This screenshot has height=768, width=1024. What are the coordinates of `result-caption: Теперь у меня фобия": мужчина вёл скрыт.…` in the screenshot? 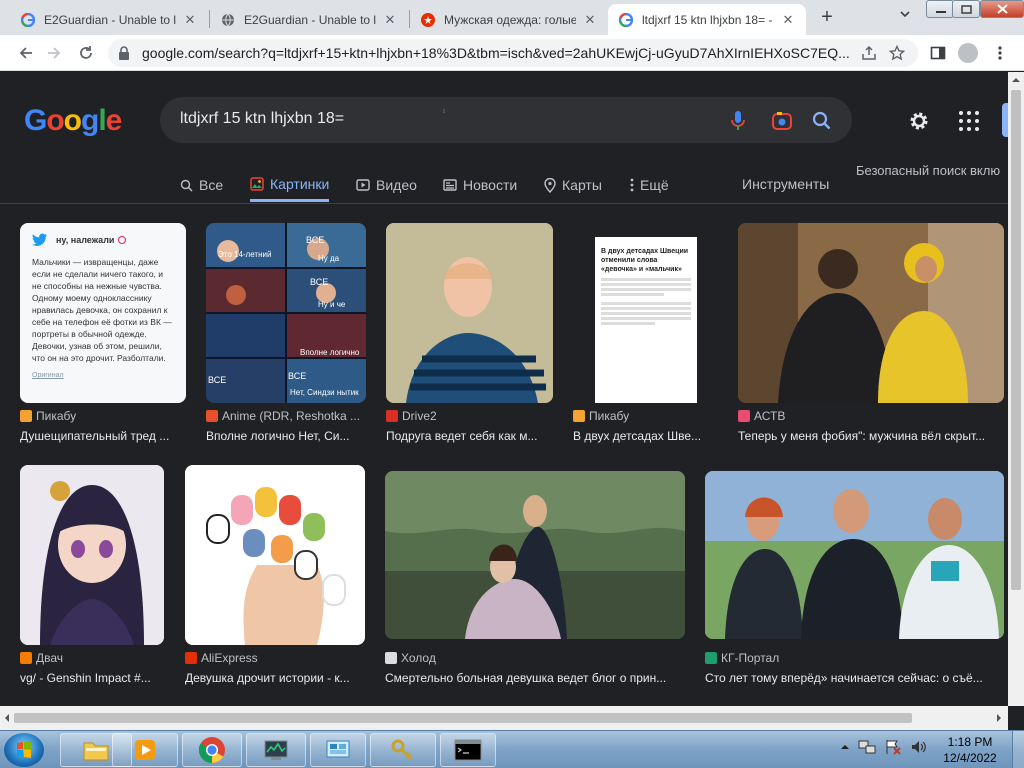 It's located at (869, 436).